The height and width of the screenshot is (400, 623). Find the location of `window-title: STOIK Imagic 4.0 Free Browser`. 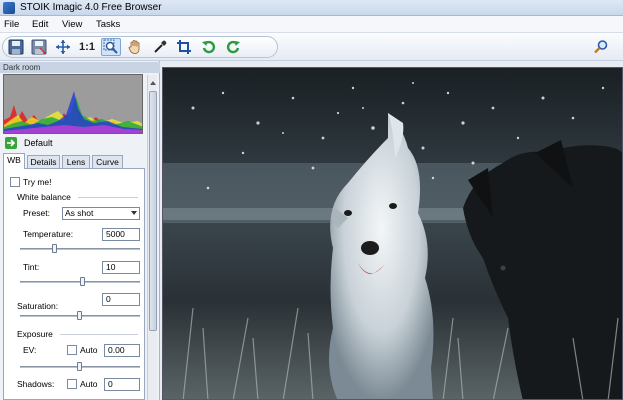

window-title: STOIK Imagic 4.0 Free Browser is located at coordinates (91, 7).